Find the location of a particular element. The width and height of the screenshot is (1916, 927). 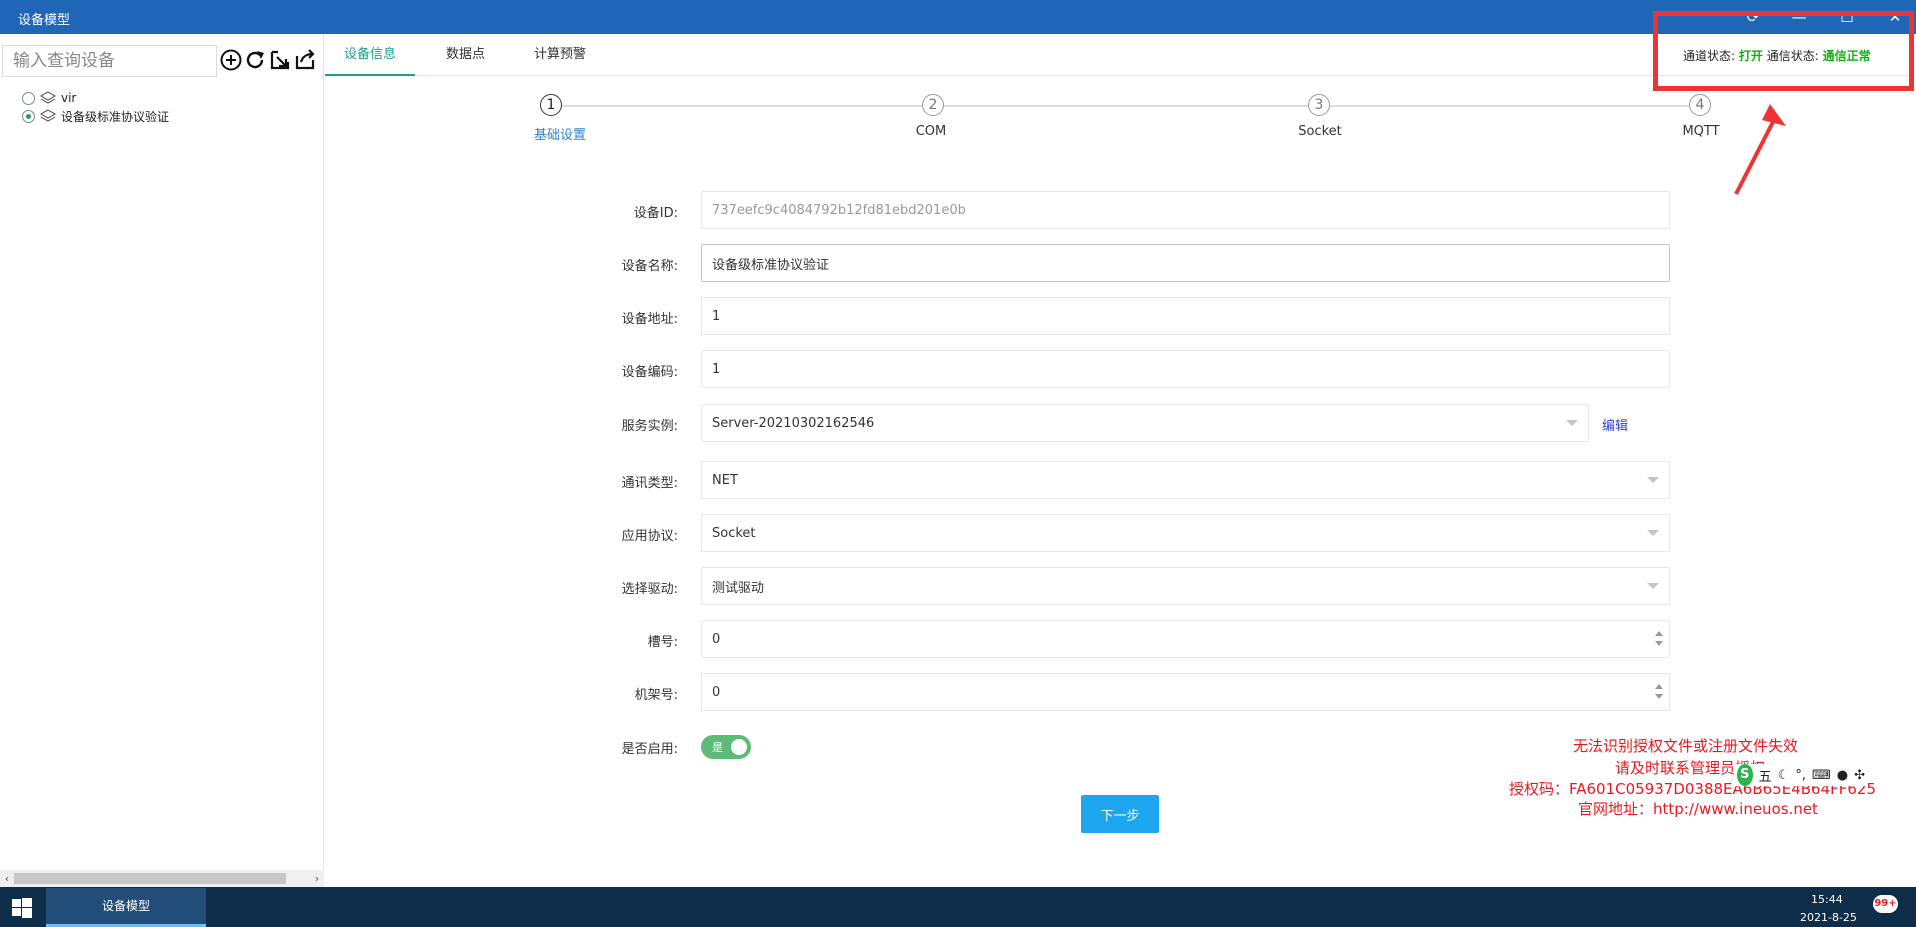

step-2-label: COM is located at coordinates (931, 131).